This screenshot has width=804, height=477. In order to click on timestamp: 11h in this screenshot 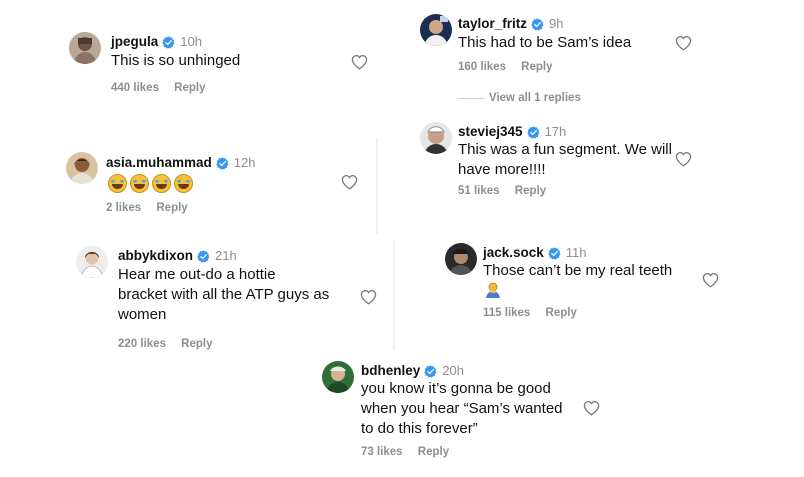, I will do `click(576, 253)`.